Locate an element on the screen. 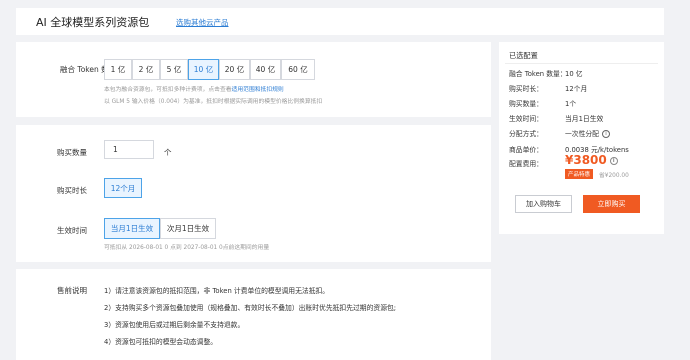 This screenshot has width=690, height=360. note-item: 1）请注意该资源包的抵扣范围，非 Token 计费单位的模型调用无法抵扣。 is located at coordinates (217, 291).